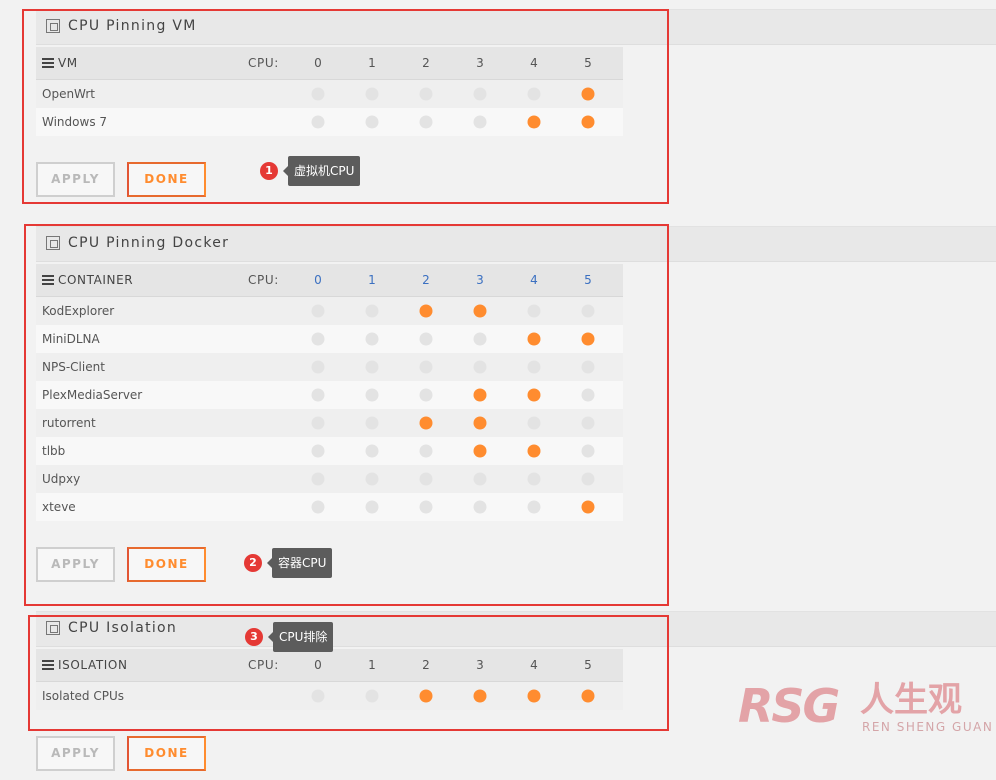 Image resolution: width=996 pixels, height=780 pixels. Describe the element at coordinates (928, 727) in the screenshot. I see `watermark-en-text: REN SHENG GUAN` at that location.